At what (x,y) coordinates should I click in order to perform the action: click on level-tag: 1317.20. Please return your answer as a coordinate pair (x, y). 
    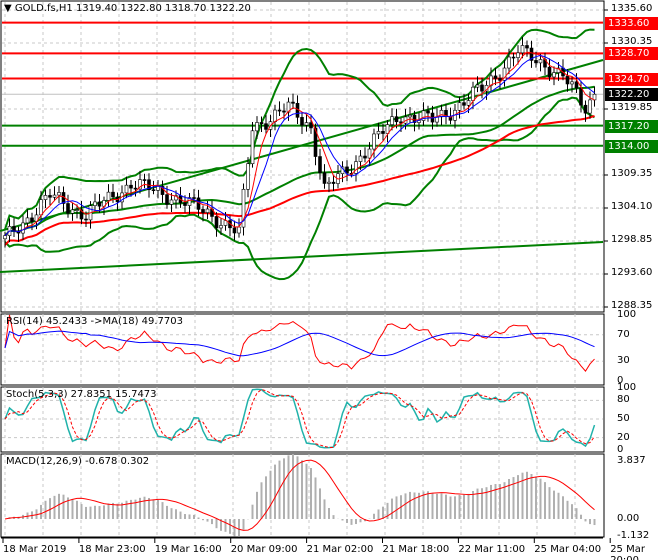
    Looking at the image, I should click on (631, 126).